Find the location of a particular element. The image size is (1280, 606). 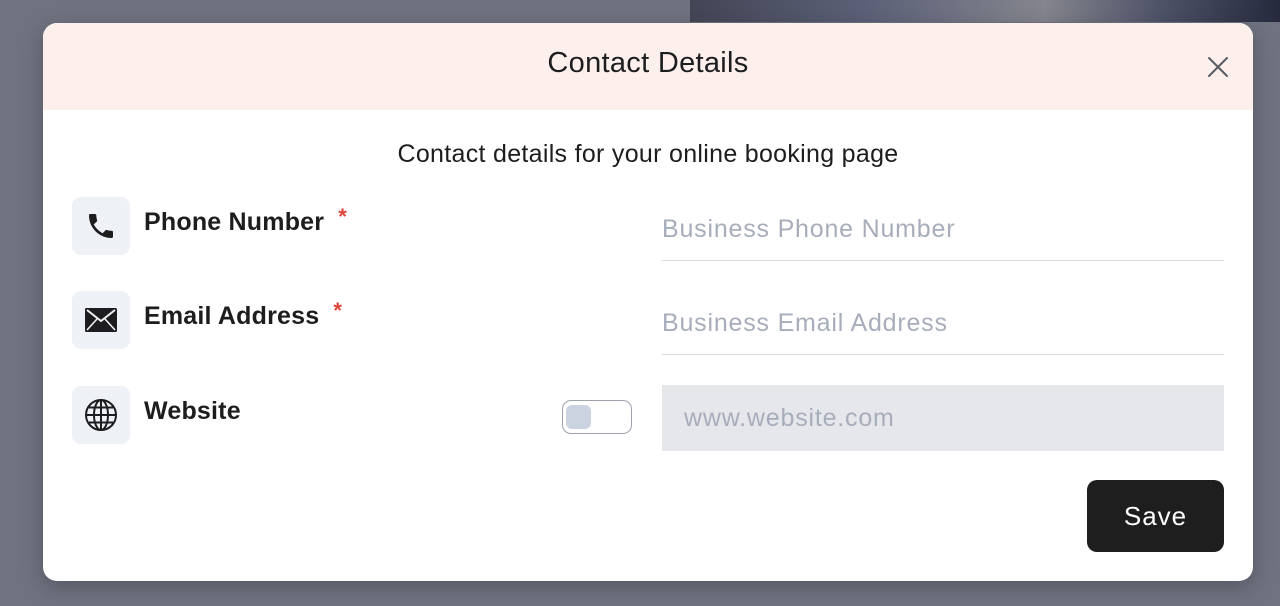

save-button: Save is located at coordinates (1155, 516).